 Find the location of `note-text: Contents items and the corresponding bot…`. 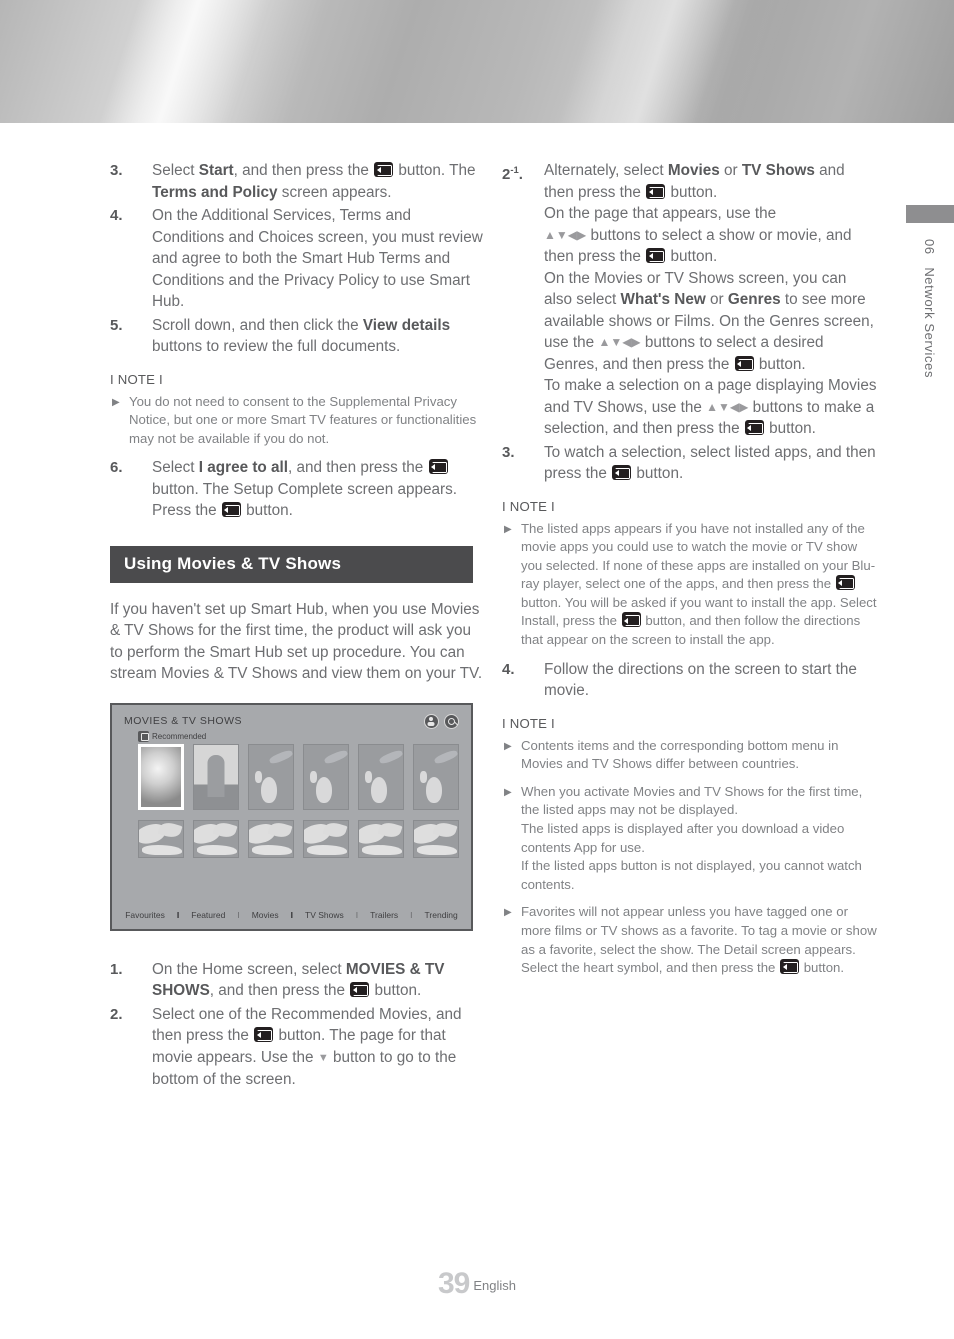

note-text: Contents items and the corresponding bot… is located at coordinates (680, 754).